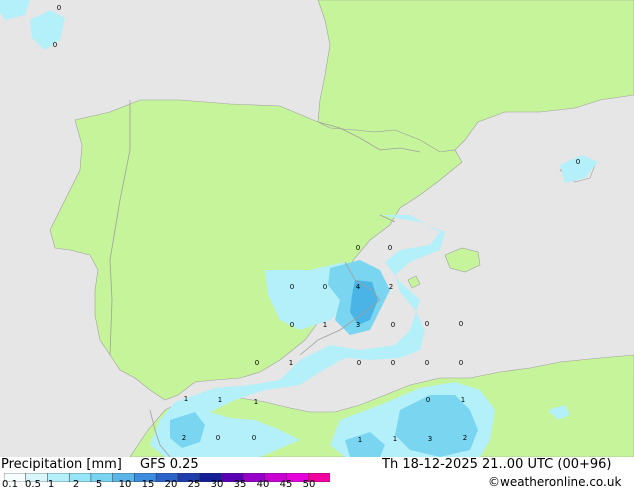  I want to click on scale-label: 30, so click(217, 484).